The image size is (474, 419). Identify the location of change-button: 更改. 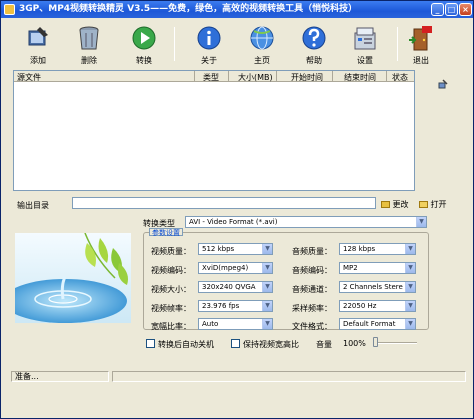
(395, 204).